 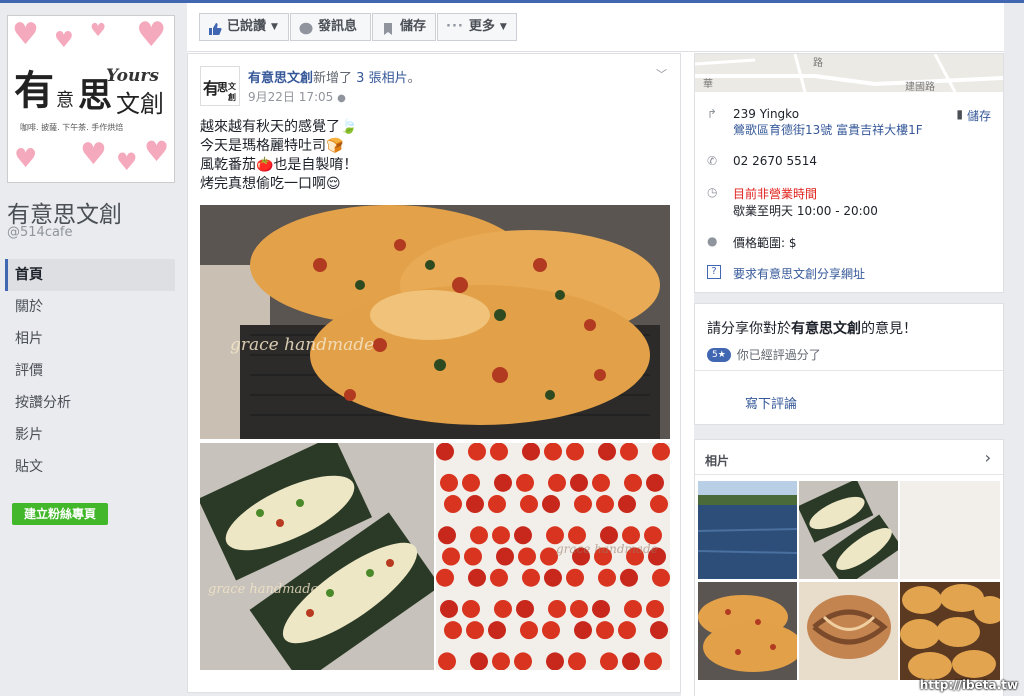 What do you see at coordinates (34, 90) in the screenshot?
I see `logo-char-1: 有` at bounding box center [34, 90].